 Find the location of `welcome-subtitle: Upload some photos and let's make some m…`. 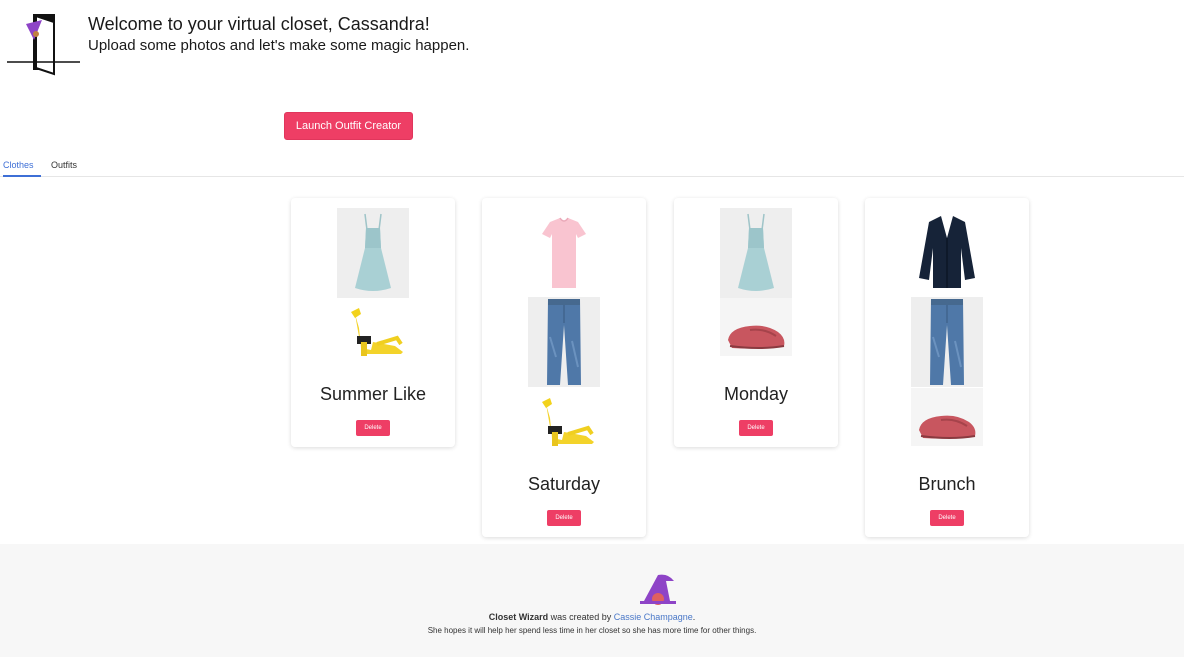

welcome-subtitle: Upload some photos and let's make some m… is located at coordinates (279, 45).